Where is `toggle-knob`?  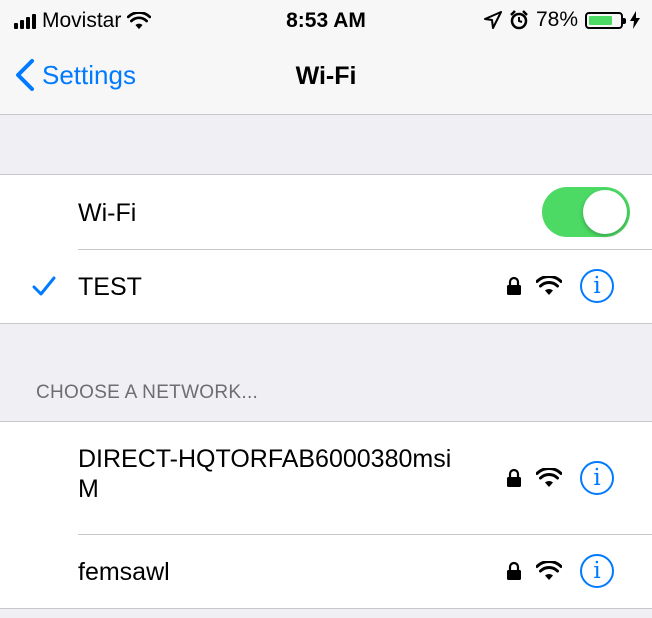 toggle-knob is located at coordinates (605, 212).